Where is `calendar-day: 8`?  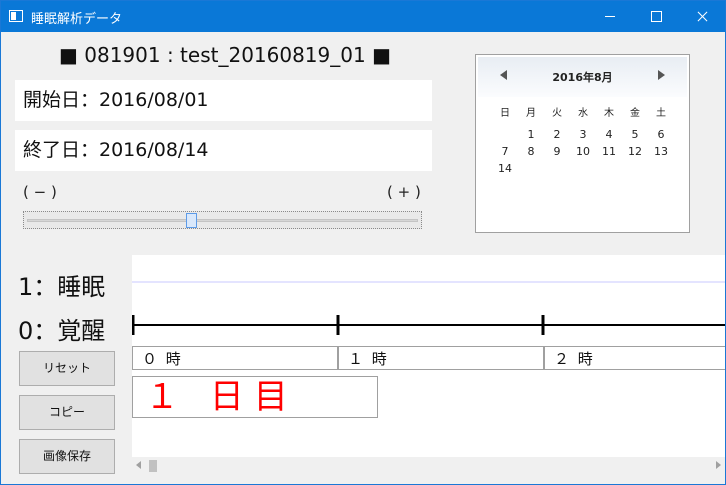 calendar-day: 8 is located at coordinates (531, 151).